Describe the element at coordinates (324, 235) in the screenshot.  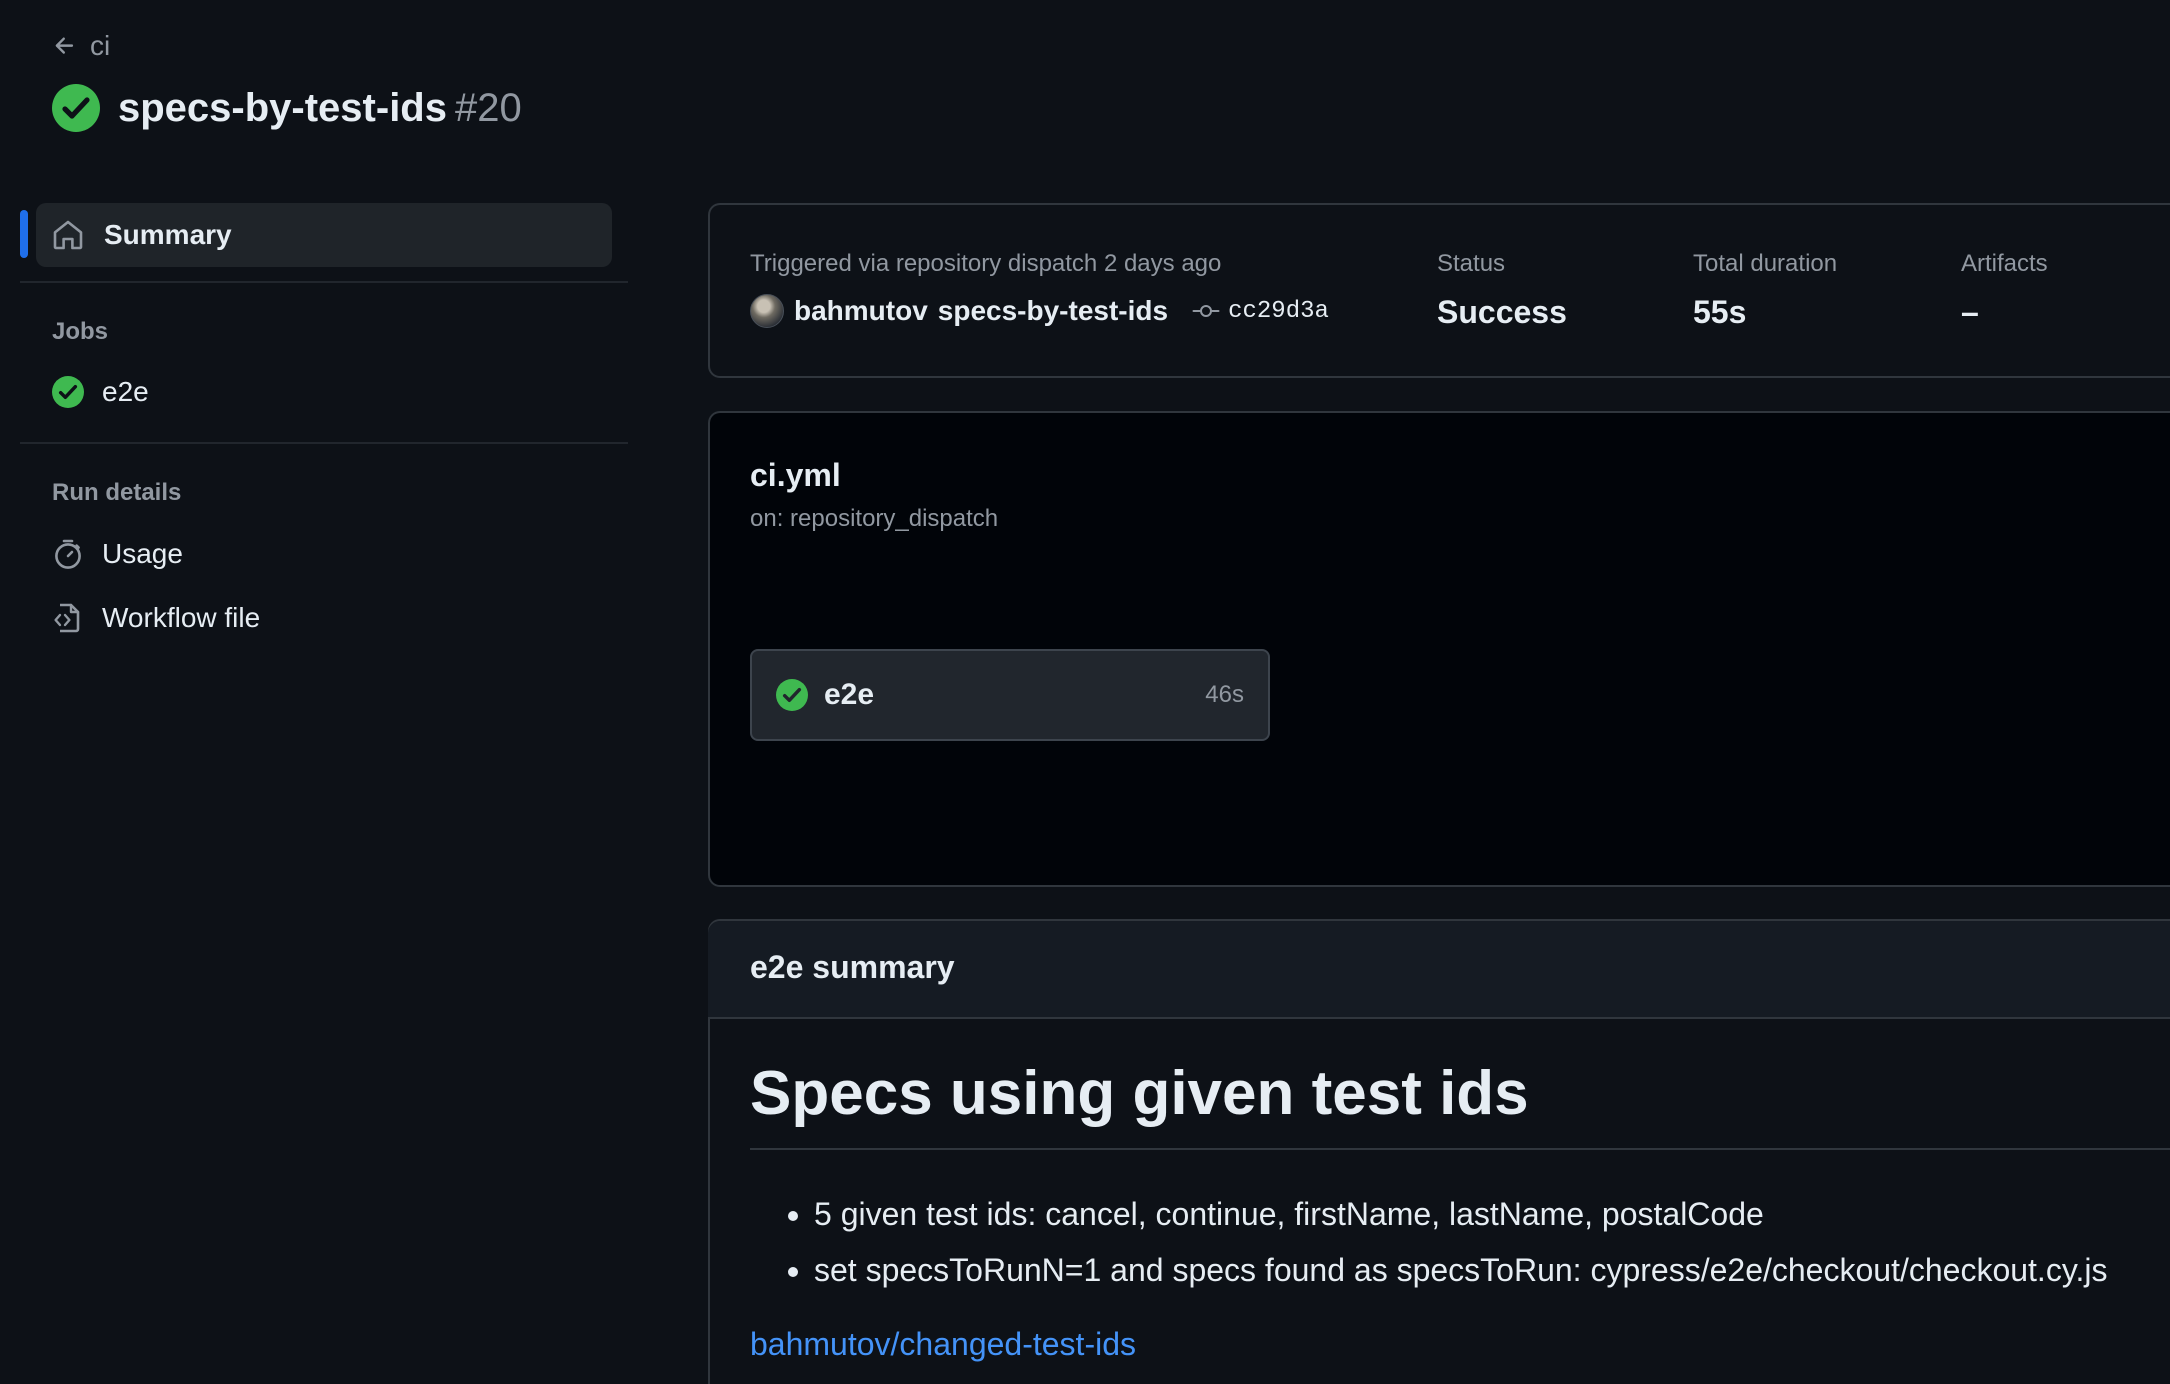
I see `sidebar-item-summary: Summary` at that location.